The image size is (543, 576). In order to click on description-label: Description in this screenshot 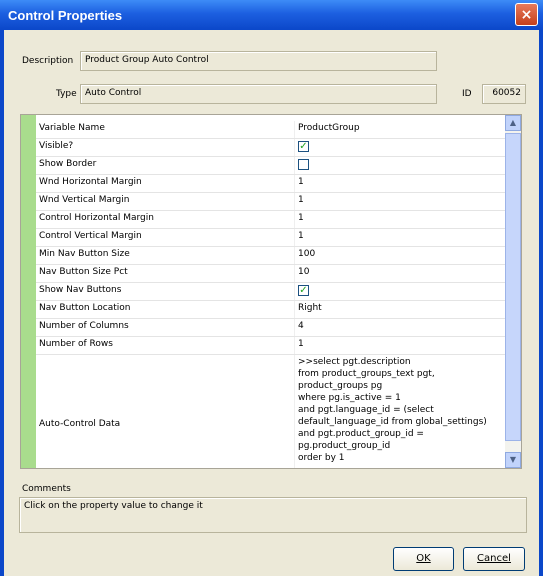, I will do `click(48, 61)`.